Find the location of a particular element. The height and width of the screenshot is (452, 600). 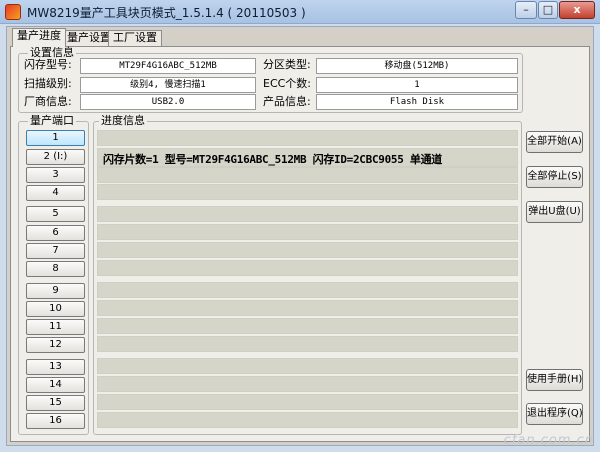

port-button-9: 9 is located at coordinates (55, 291).